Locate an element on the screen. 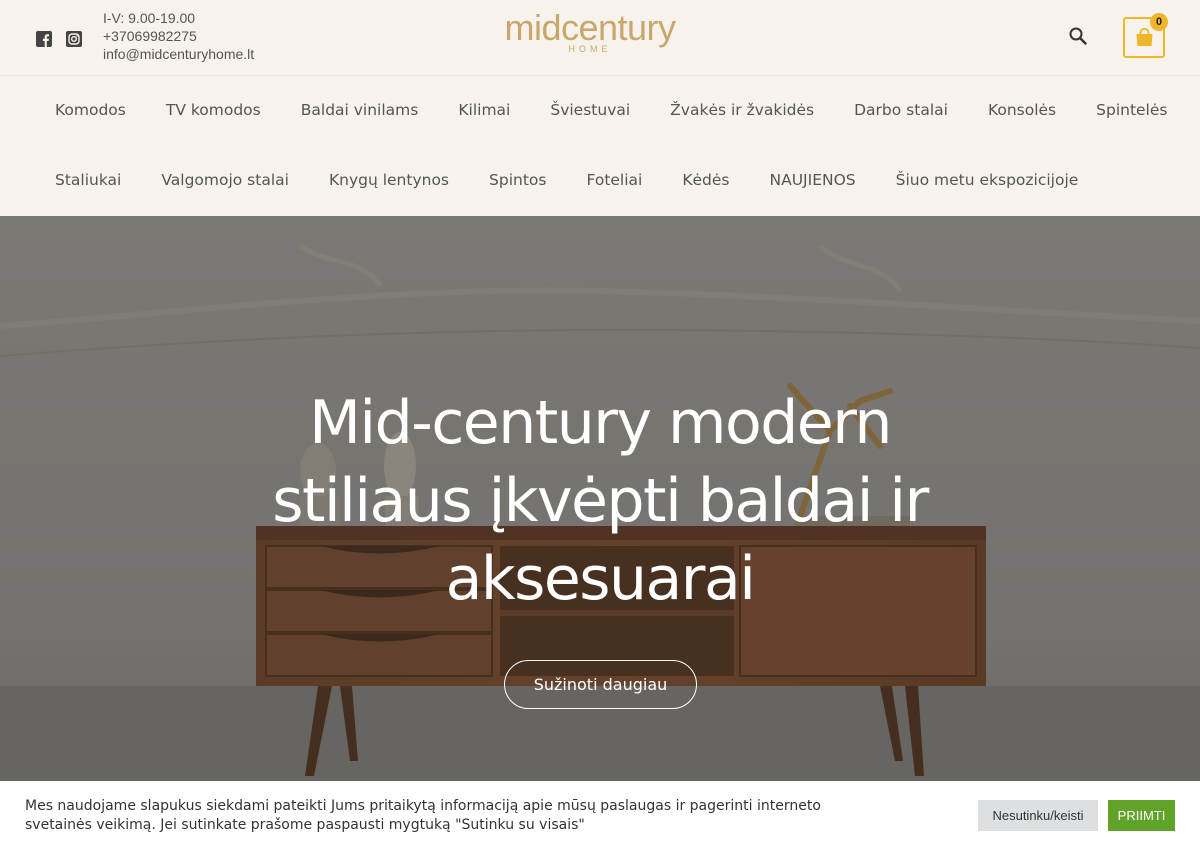 The width and height of the screenshot is (1200, 850). nav-item-darbo-stalai: Darbo stalai is located at coordinates (901, 110).